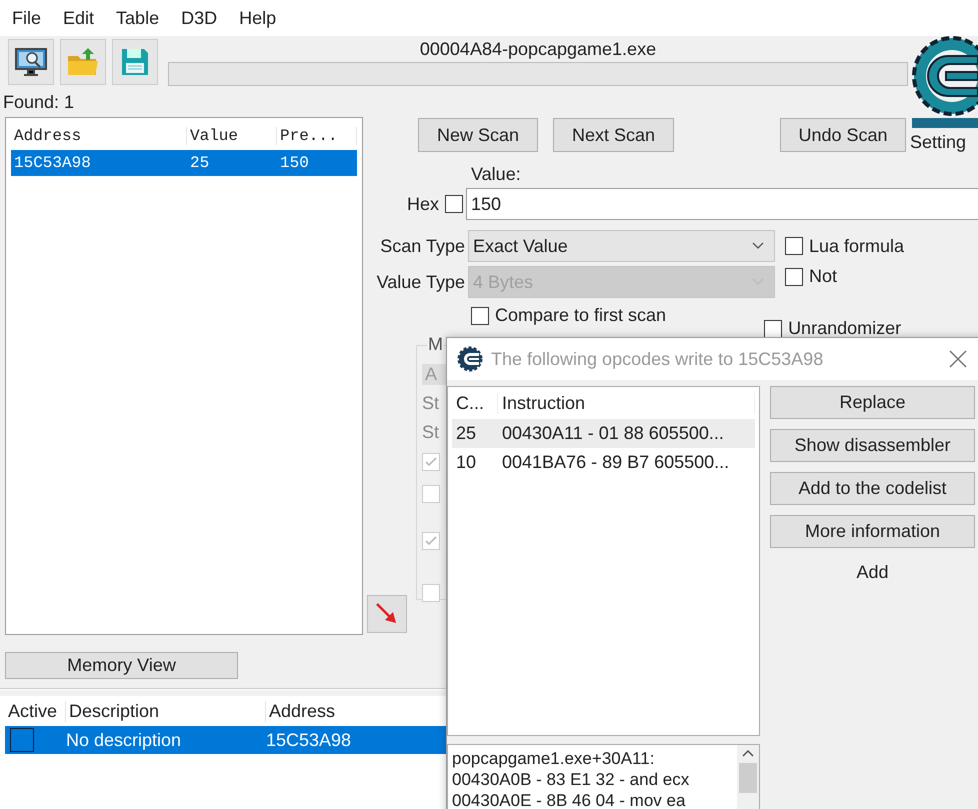  I want to click on monitor-icon, so click(31, 62).